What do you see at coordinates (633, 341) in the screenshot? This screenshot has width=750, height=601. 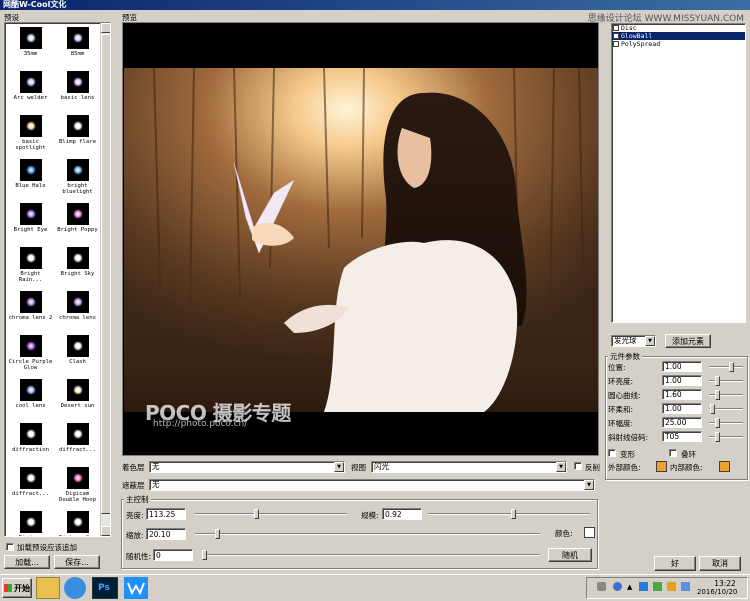 I see `element-type-select: 发光球 ▼` at bounding box center [633, 341].